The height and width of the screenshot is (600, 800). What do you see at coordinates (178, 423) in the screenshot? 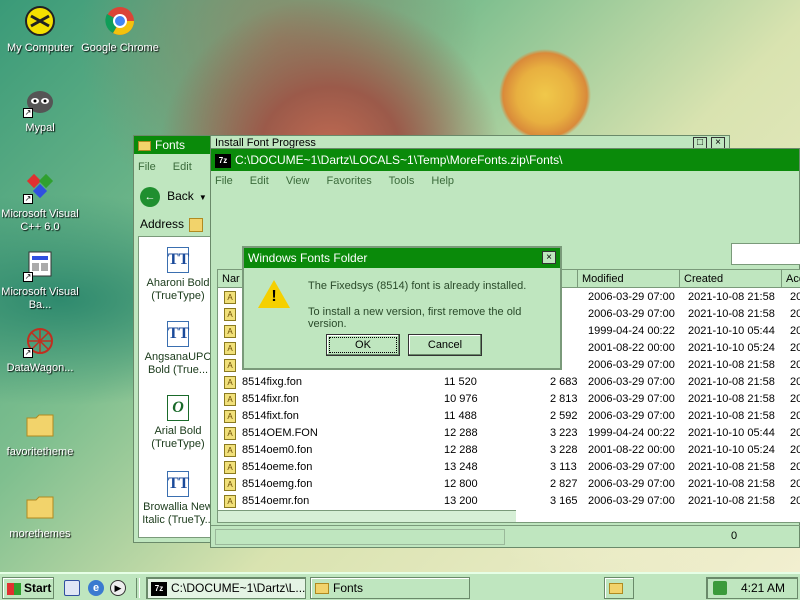
I see `font-item: O Arial Bold (TrueType)` at bounding box center [178, 423].